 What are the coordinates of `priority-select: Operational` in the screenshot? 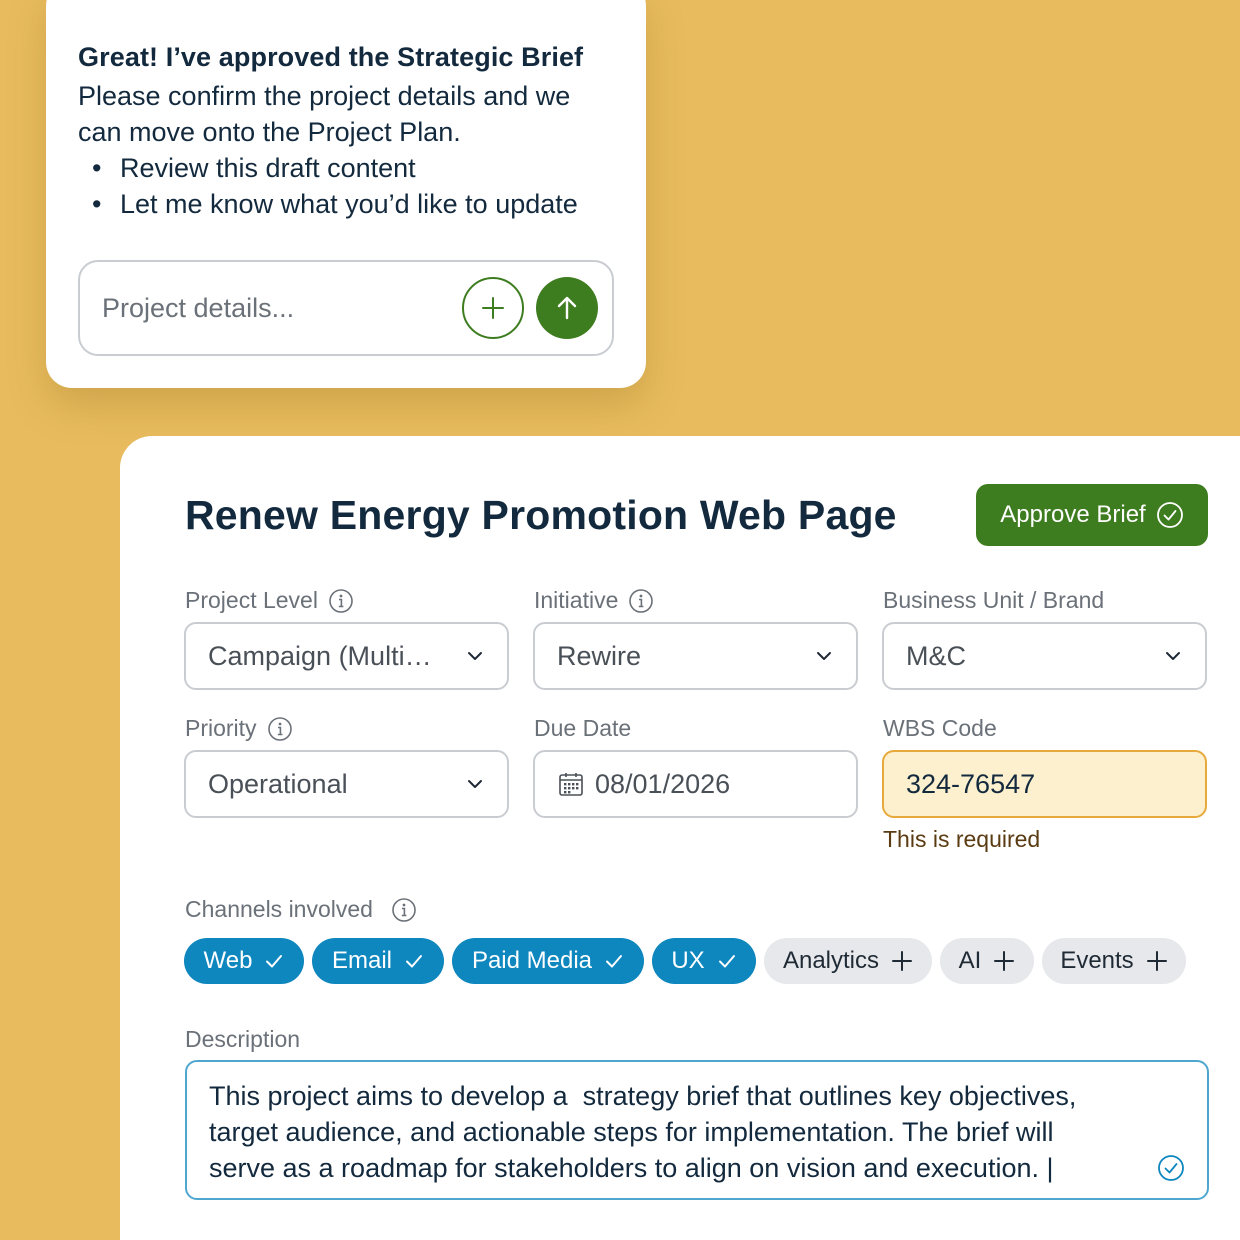 It's located at (346, 784).